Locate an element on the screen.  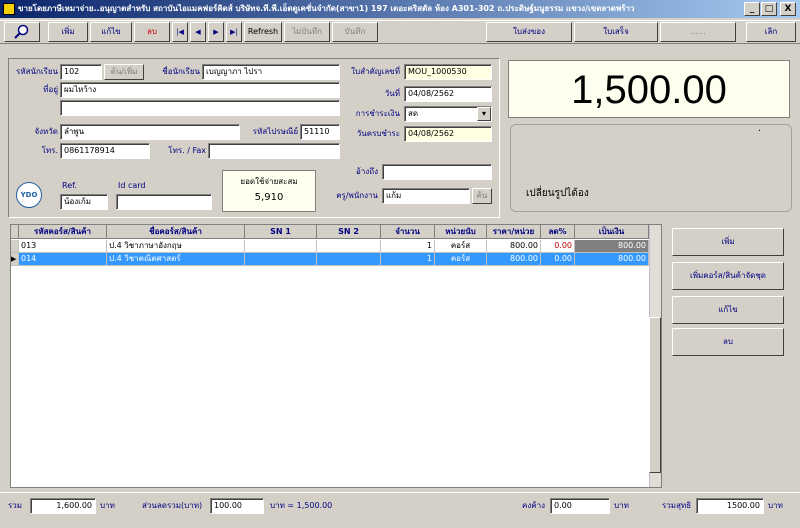
ref-label: อ้างถึง is located at coordinates (367, 171).